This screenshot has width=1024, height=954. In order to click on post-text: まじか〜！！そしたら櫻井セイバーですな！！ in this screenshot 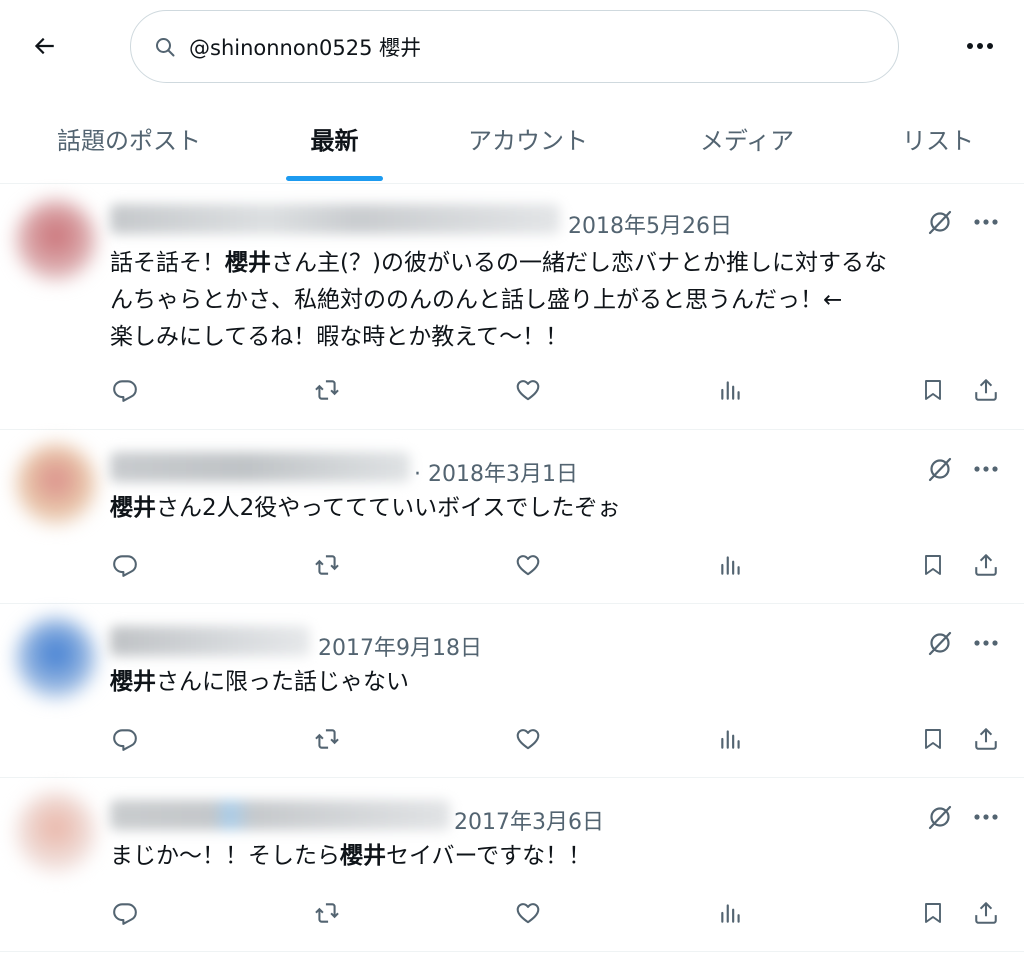, I will do `click(555, 856)`.